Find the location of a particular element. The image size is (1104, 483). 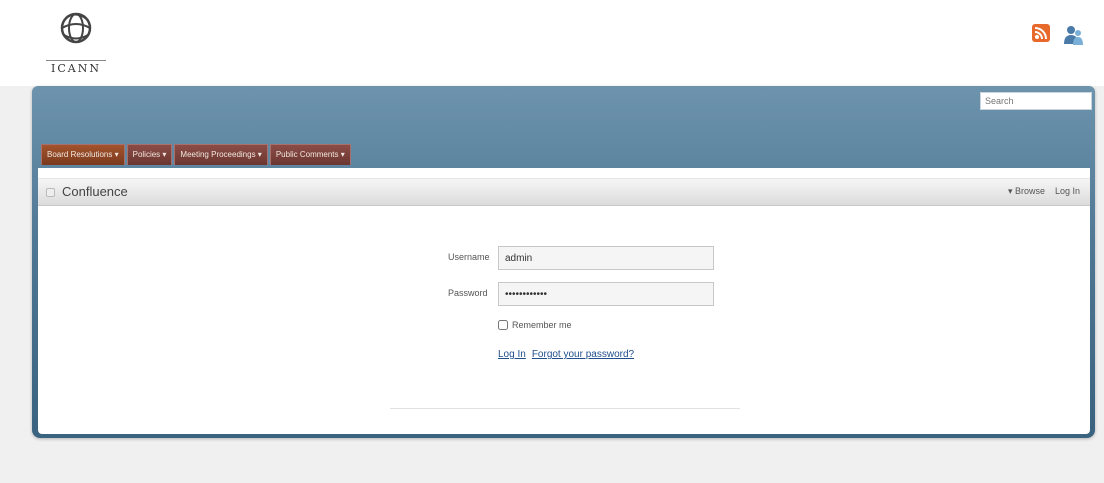

username-row: Username is located at coordinates (603, 259).